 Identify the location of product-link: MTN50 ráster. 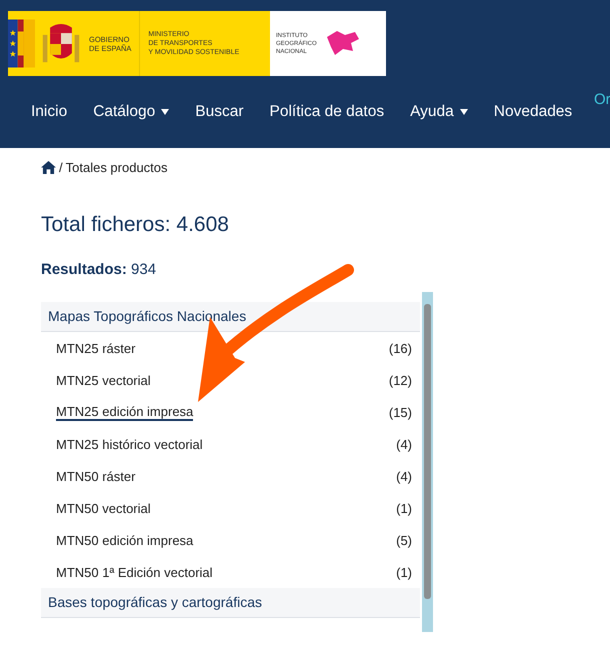
(96, 476).